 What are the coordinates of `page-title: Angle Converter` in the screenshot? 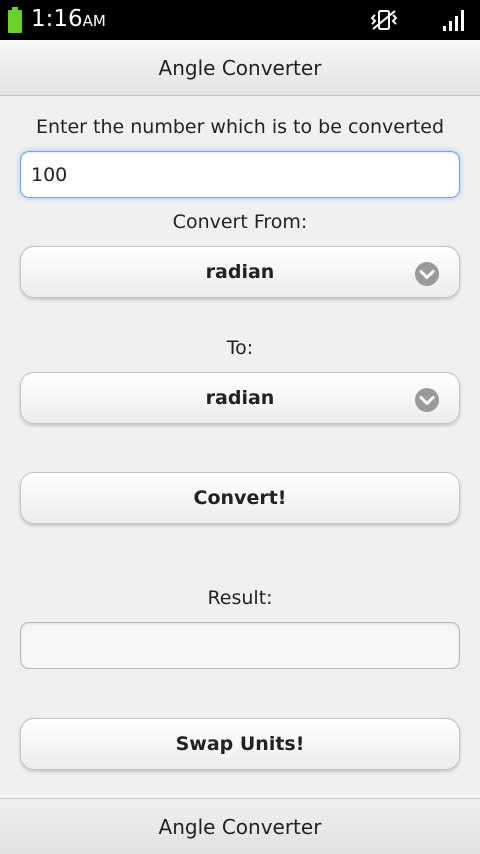 It's located at (240, 67).